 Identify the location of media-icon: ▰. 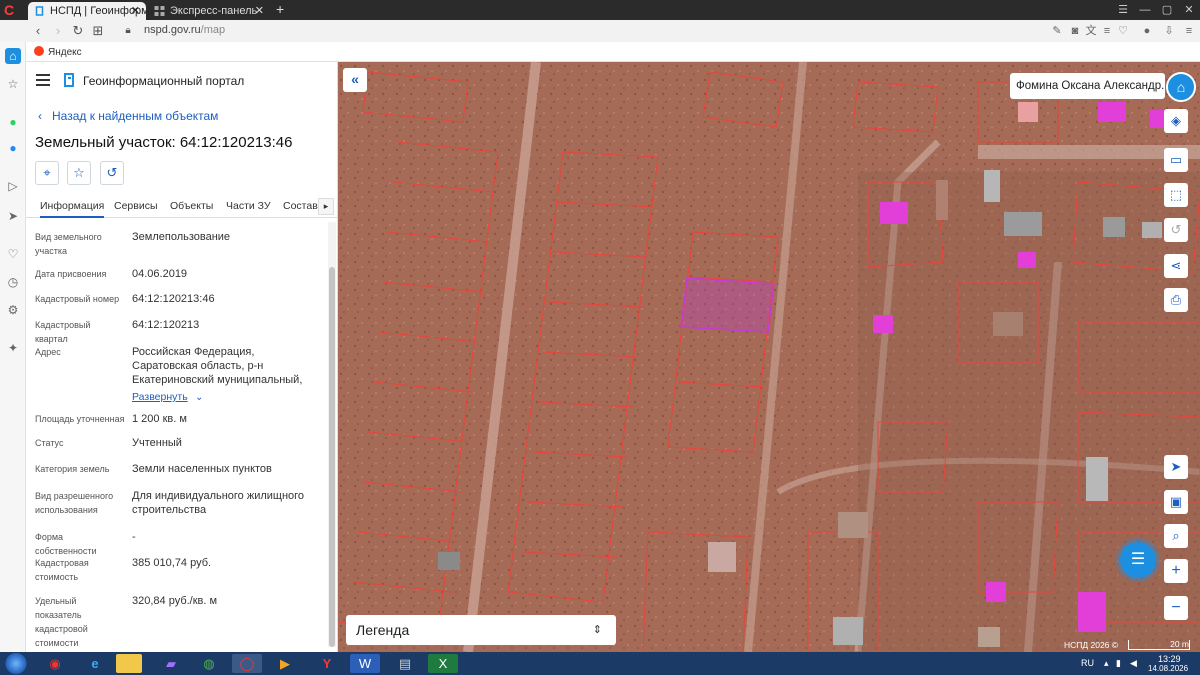
(171, 663).